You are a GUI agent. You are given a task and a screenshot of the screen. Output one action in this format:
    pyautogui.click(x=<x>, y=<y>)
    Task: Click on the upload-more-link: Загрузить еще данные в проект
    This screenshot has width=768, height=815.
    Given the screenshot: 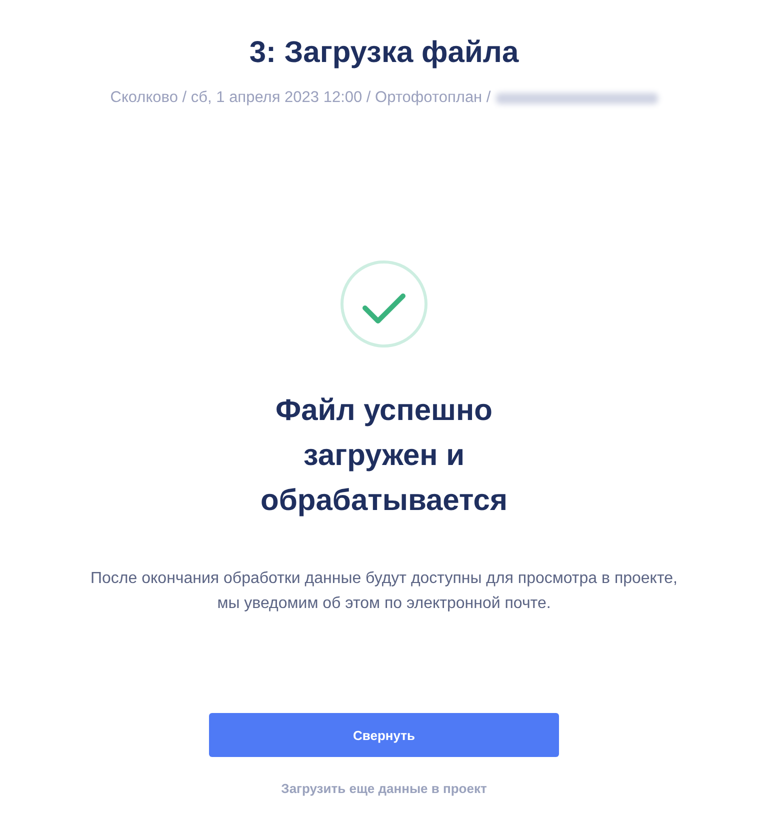 What is the action you would take?
    pyautogui.click(x=384, y=789)
    